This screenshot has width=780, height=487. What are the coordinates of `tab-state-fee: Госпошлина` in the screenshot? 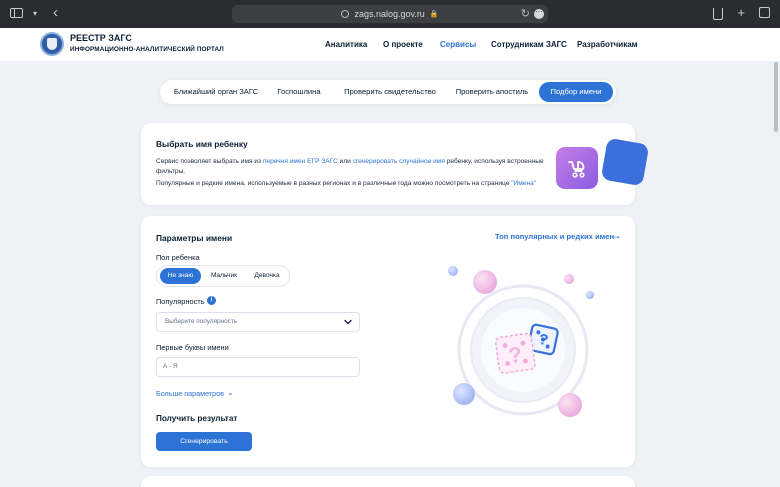 It's located at (299, 92).